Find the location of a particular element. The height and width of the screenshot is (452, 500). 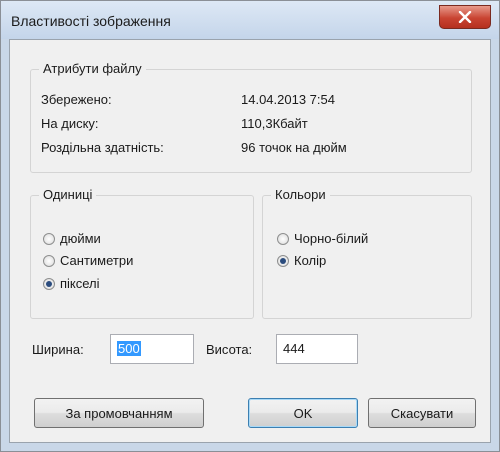

colors-option-label: Чорно-білий is located at coordinates (331, 238).